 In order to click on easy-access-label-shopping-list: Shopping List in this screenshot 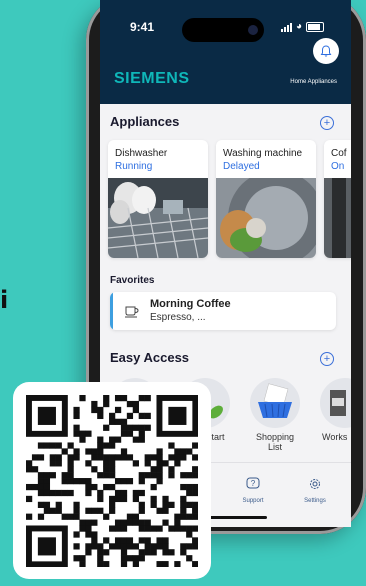, I will do `click(275, 442)`.